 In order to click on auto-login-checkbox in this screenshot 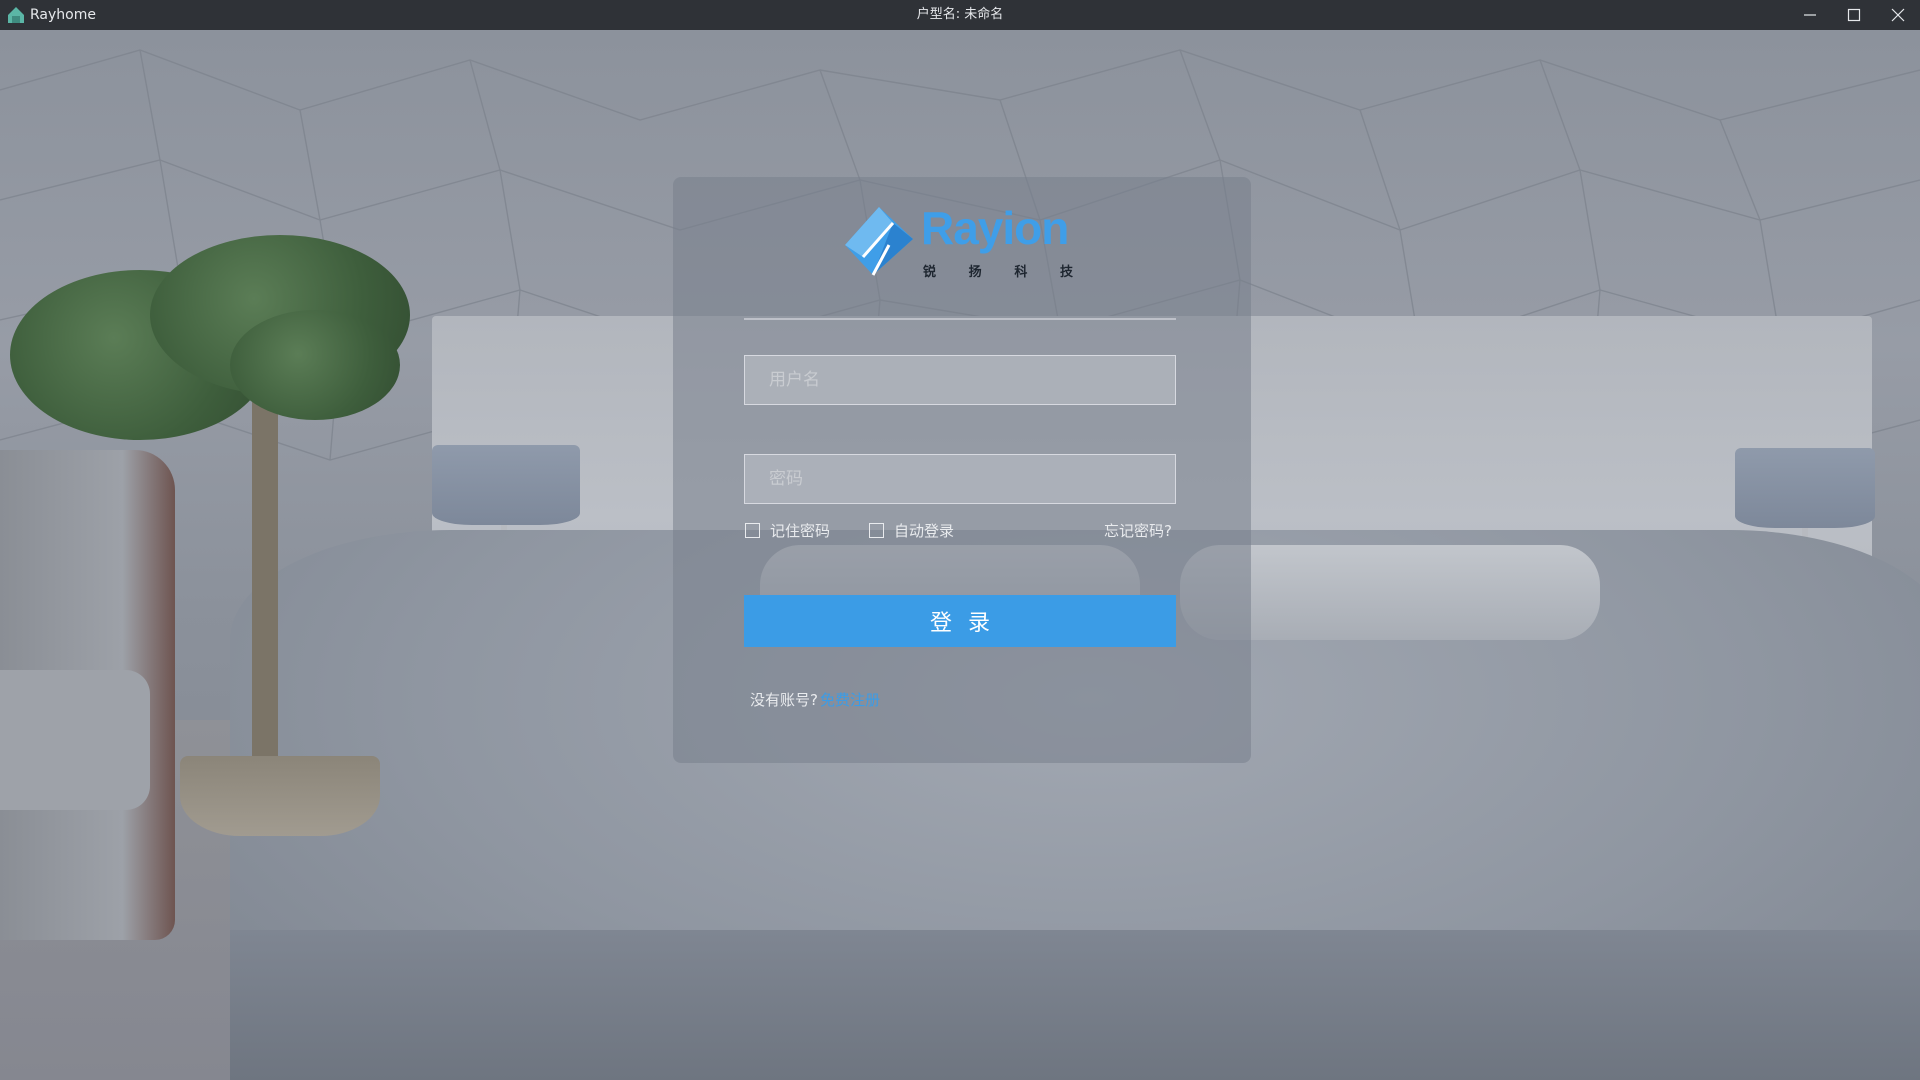, I will do `click(876, 530)`.